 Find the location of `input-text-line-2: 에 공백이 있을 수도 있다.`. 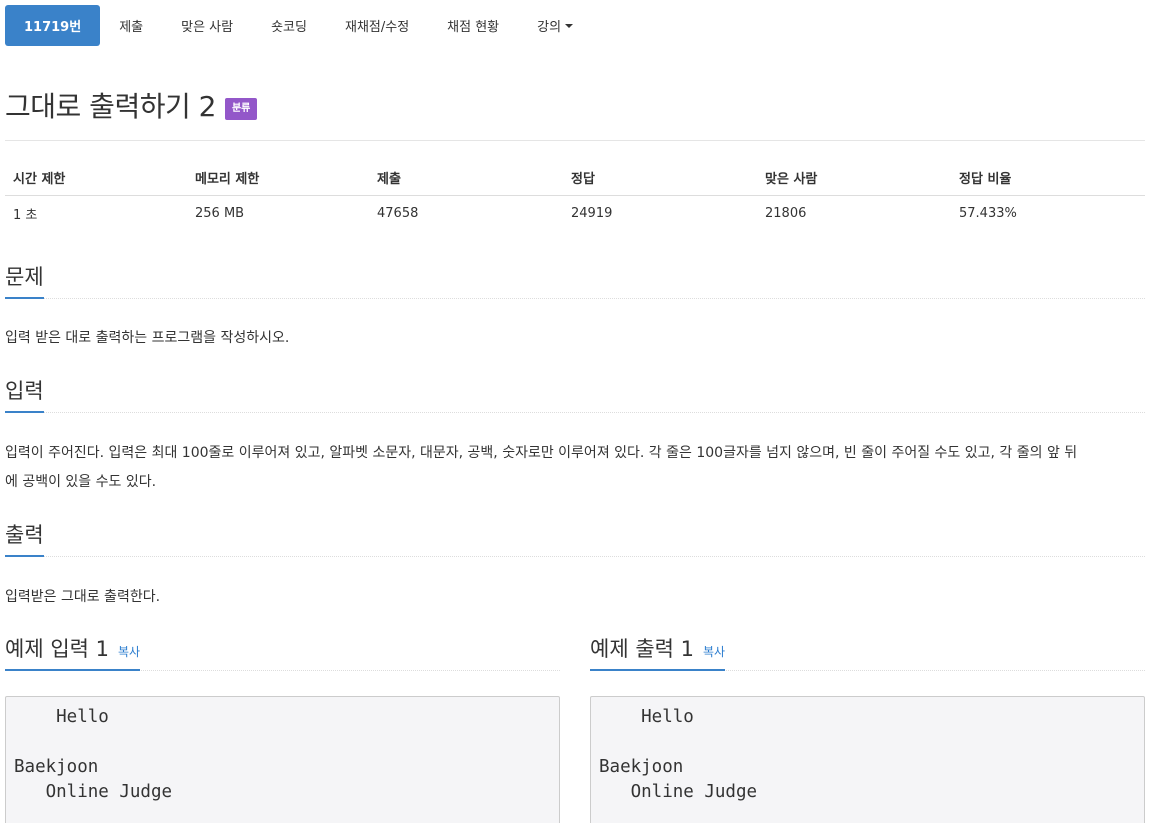

input-text-line-2: 에 공백이 있을 수도 있다. is located at coordinates (81, 482).